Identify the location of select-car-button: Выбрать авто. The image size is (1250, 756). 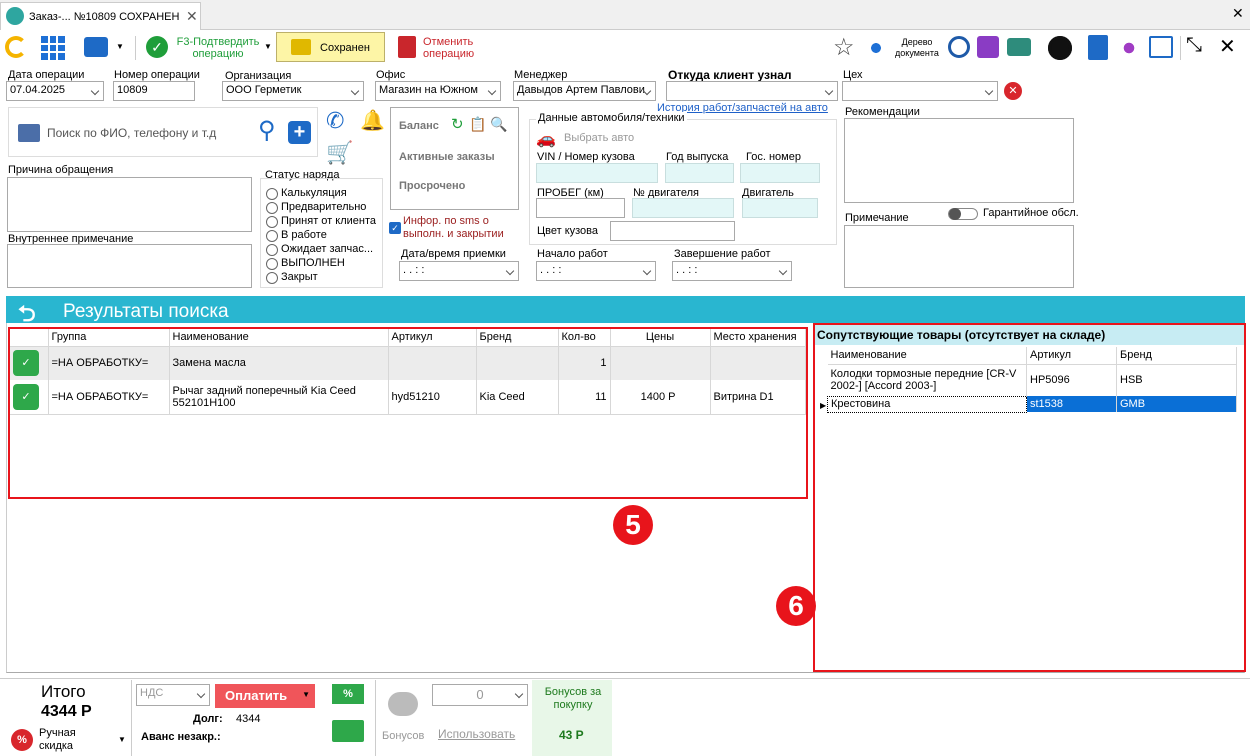
(599, 138).